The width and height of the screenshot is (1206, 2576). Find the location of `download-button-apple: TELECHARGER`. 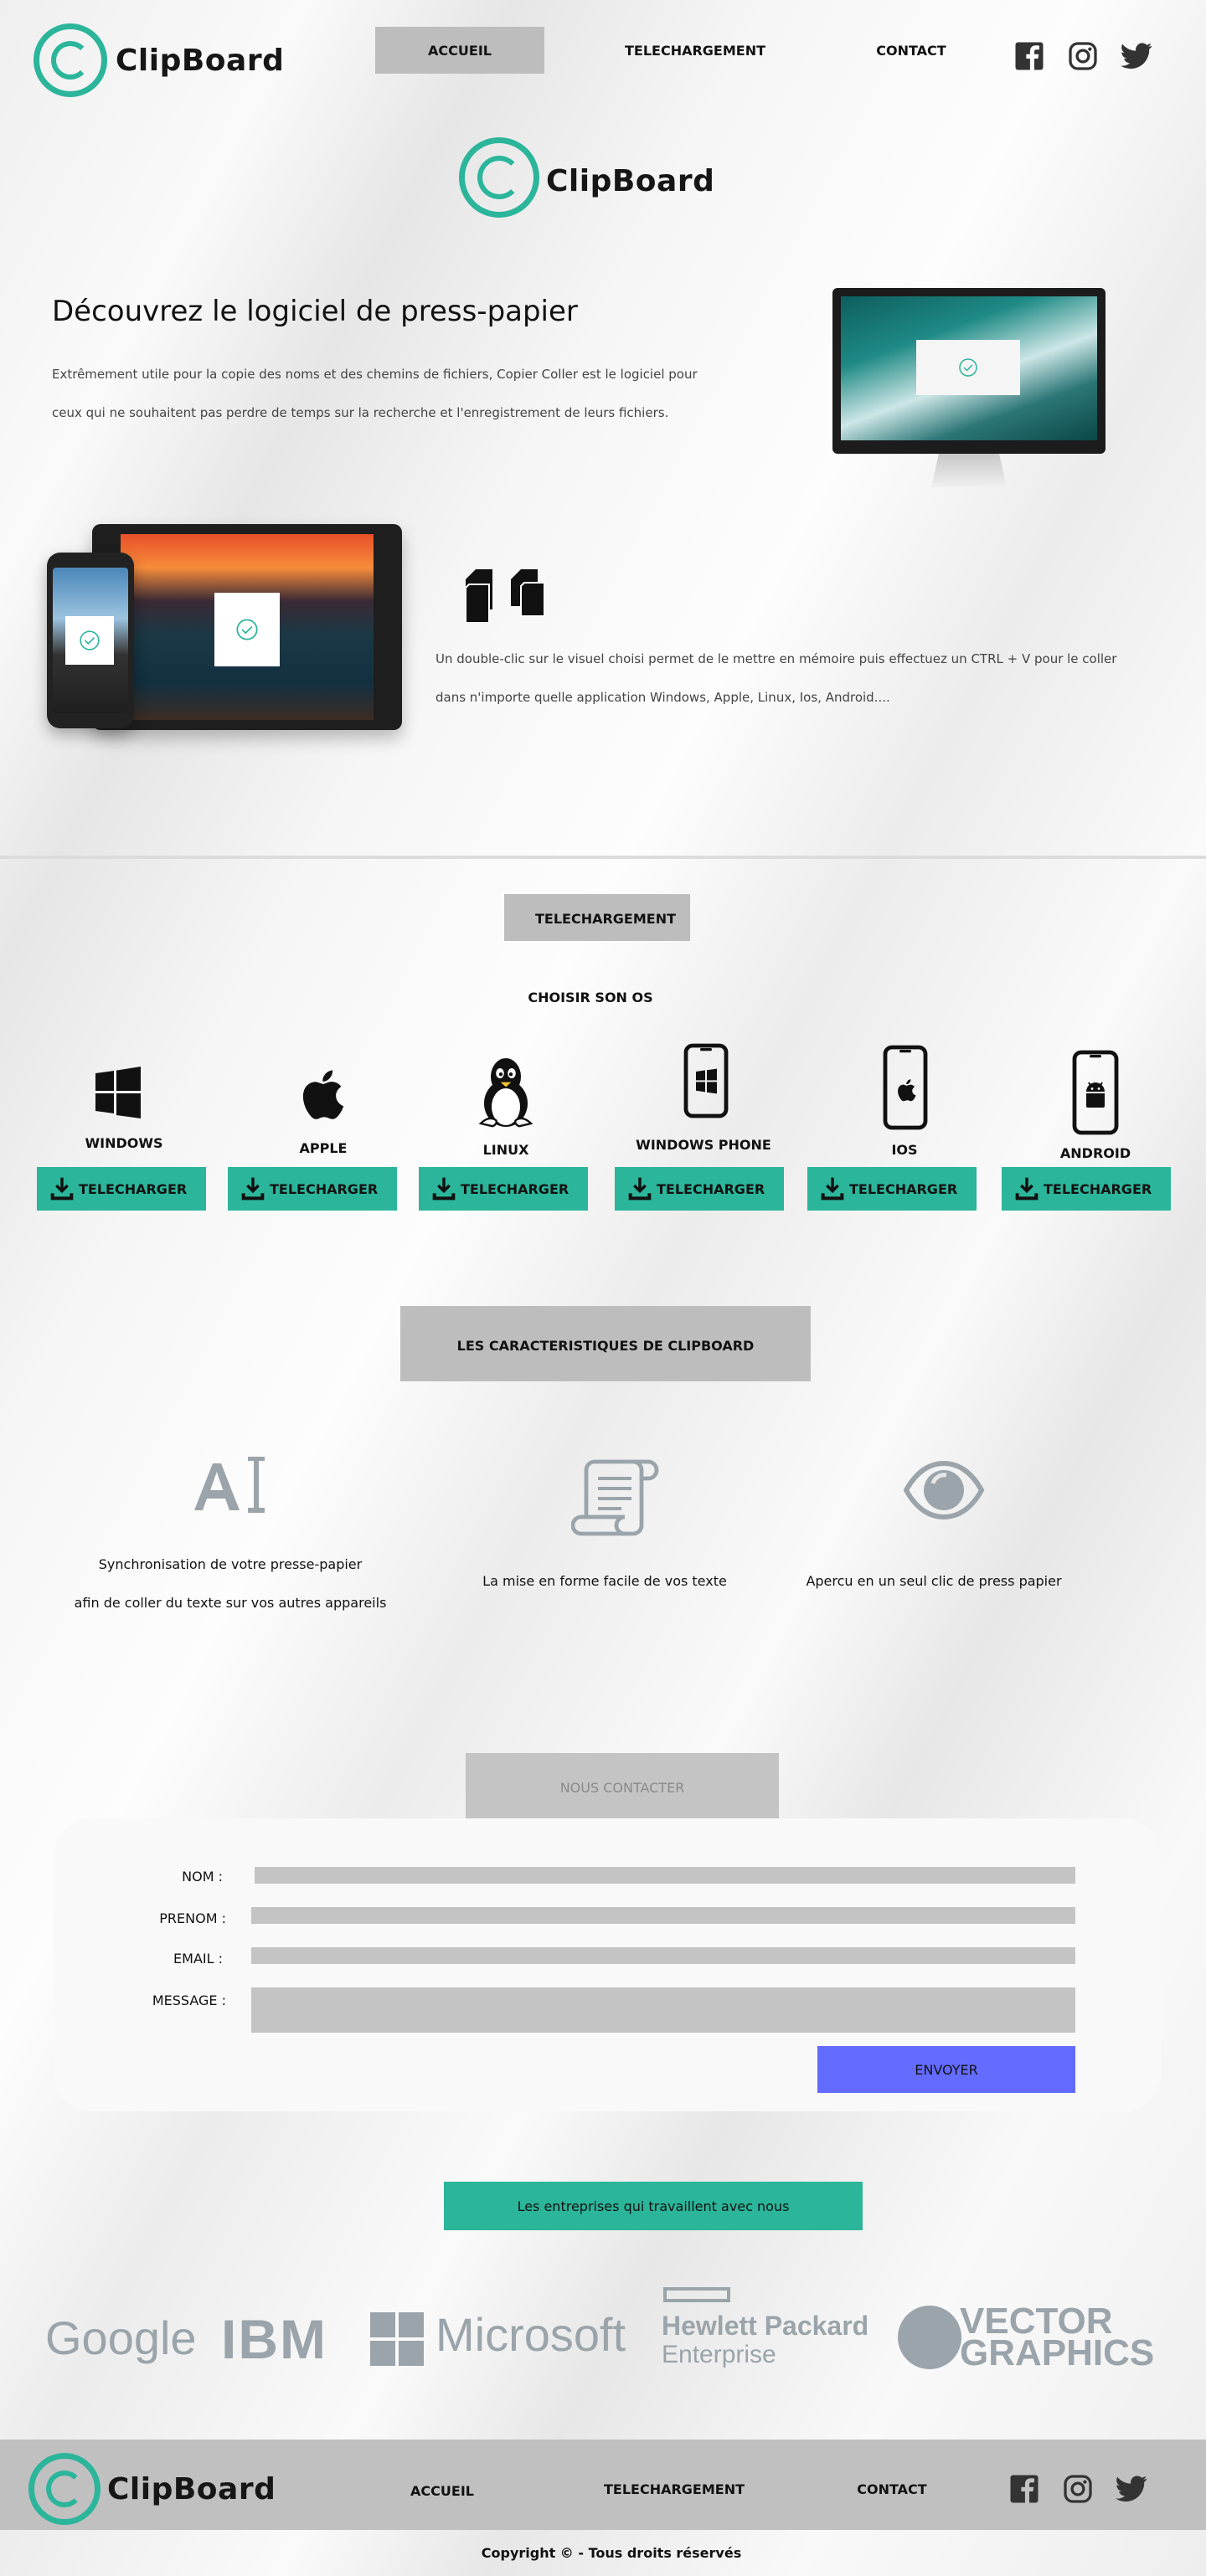

download-button-apple: TELECHARGER is located at coordinates (312, 1189).